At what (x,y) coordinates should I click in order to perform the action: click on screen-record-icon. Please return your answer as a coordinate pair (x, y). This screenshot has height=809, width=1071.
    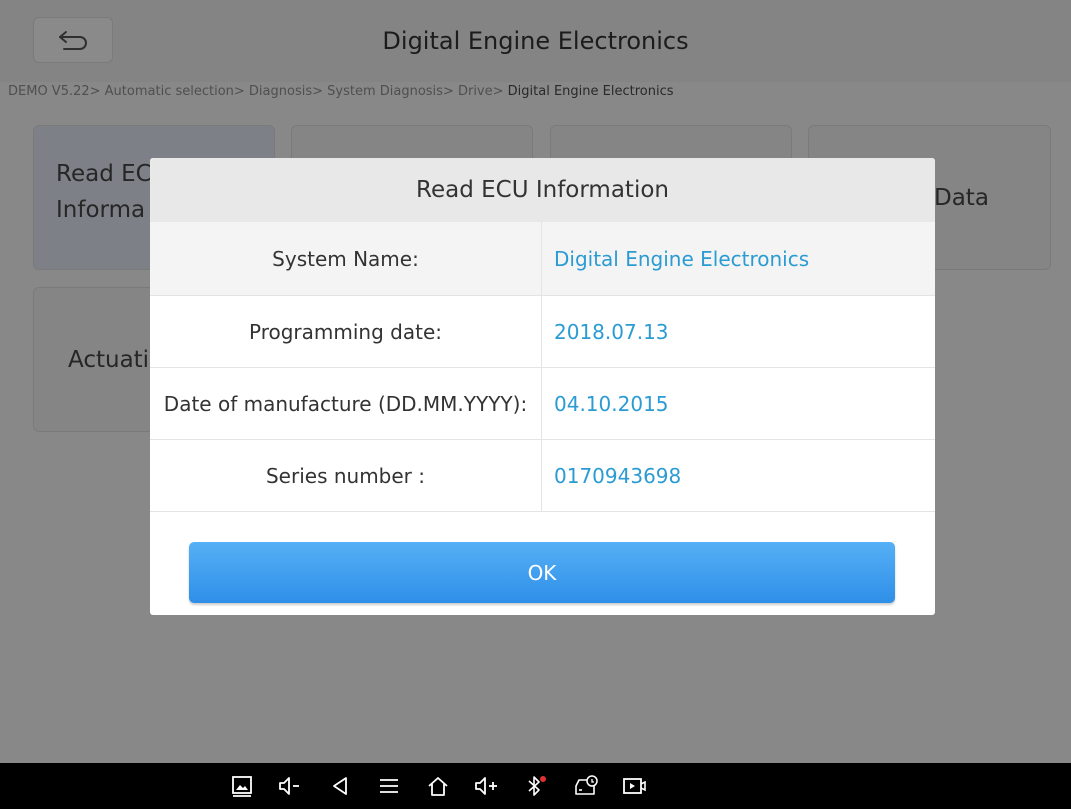
    Looking at the image, I should click on (635, 786).